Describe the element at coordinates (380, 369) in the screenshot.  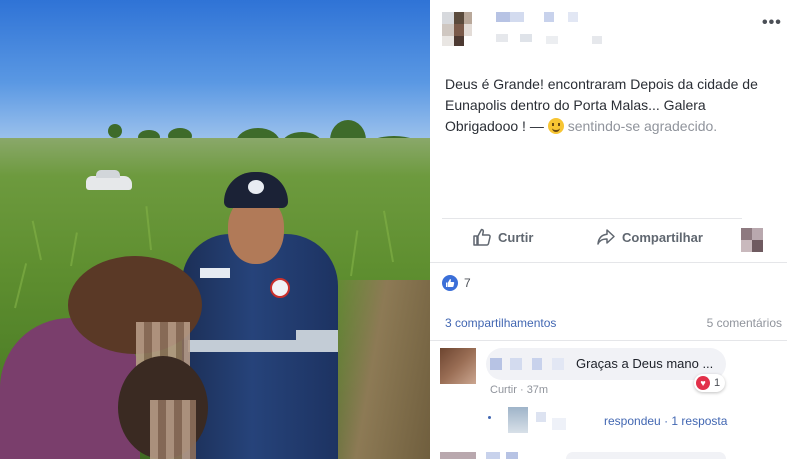
I see `photo-road` at that location.